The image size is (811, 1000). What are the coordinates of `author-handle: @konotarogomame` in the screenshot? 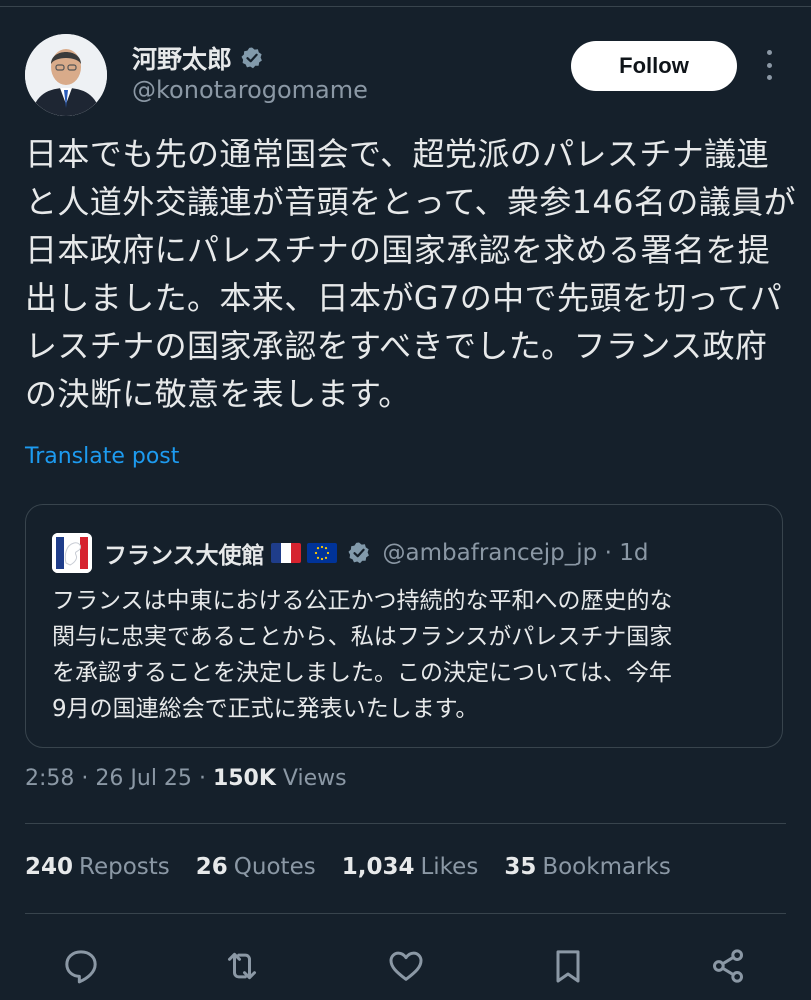 It's located at (250, 90).